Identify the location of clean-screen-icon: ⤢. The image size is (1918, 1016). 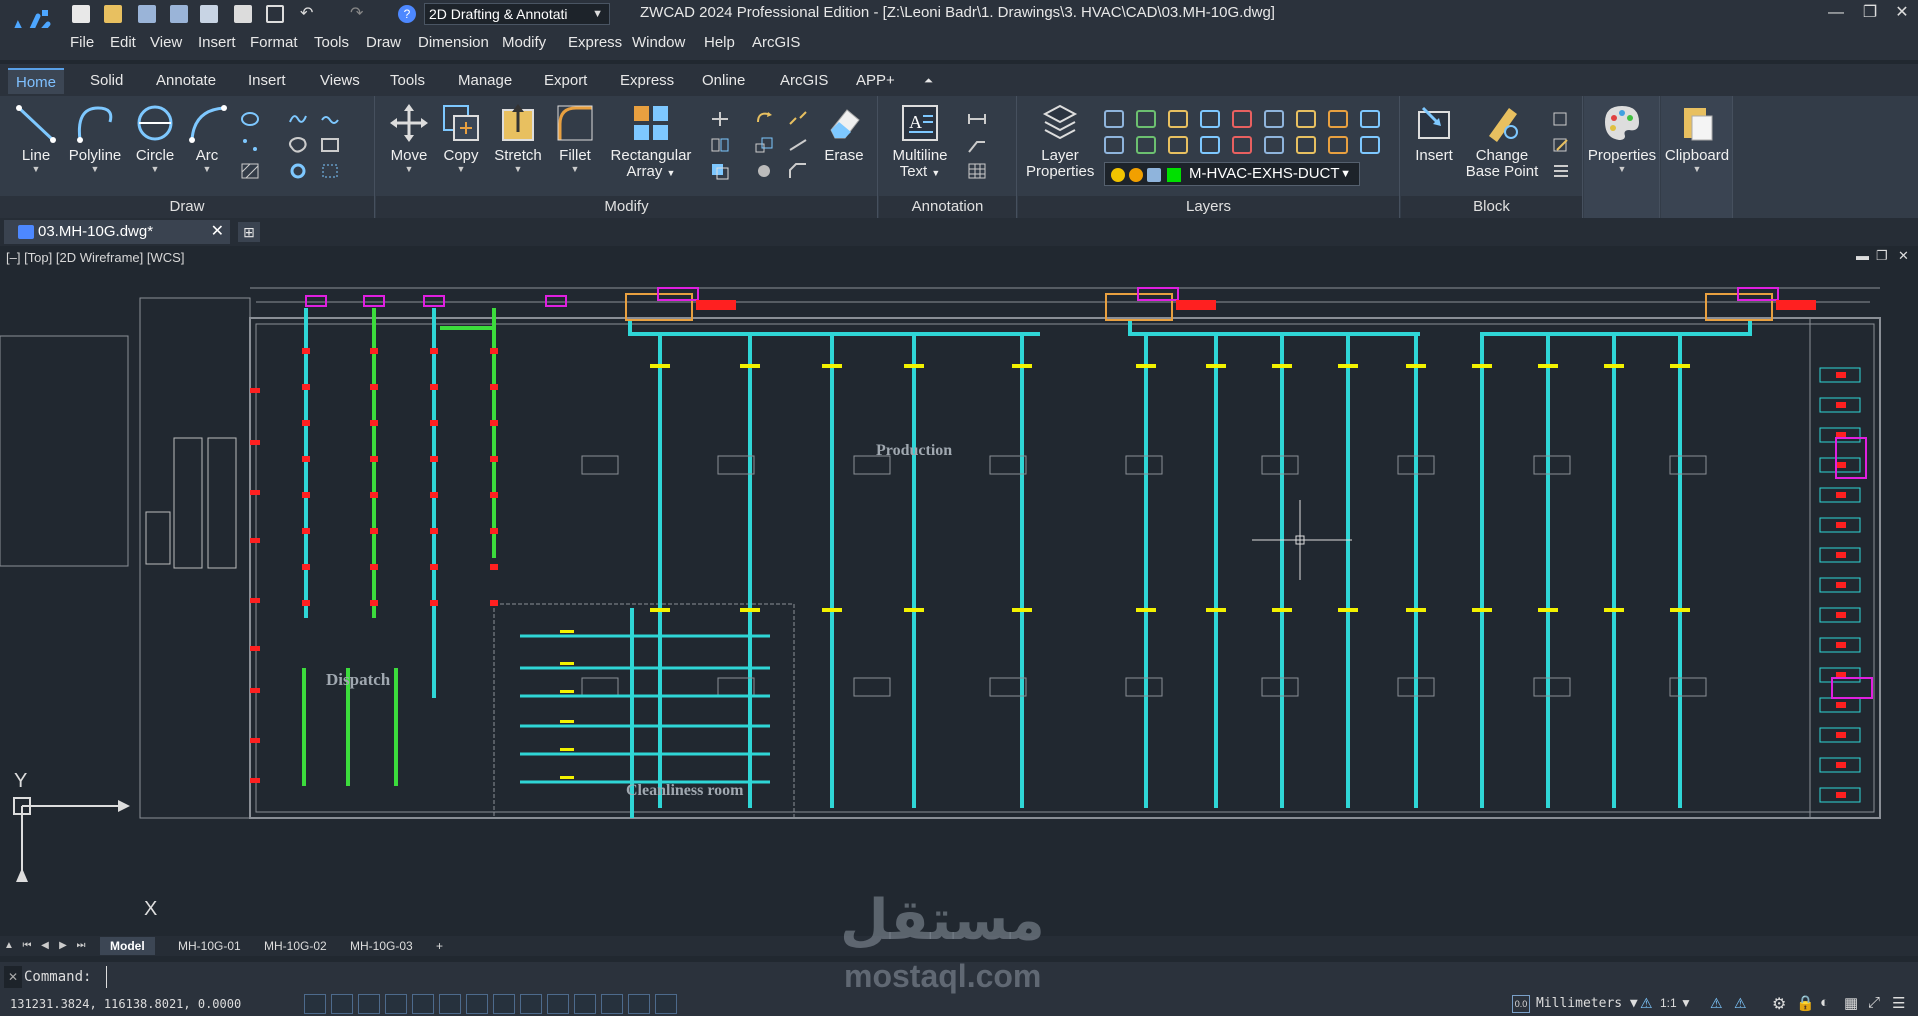
(1874, 1002).